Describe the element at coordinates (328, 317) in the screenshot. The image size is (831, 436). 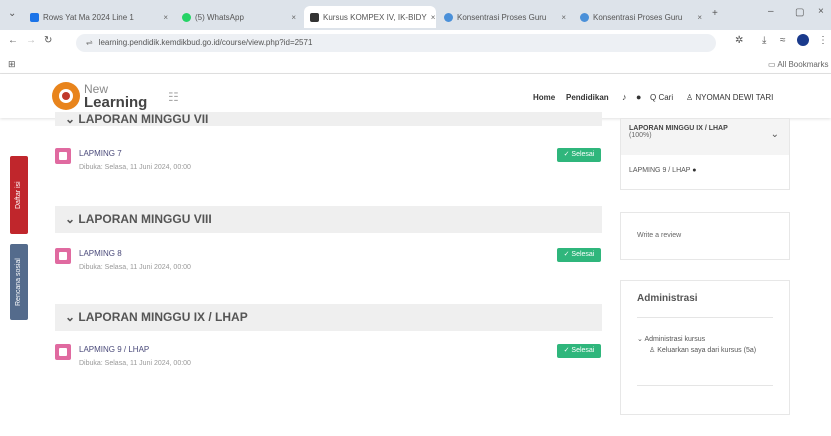
I see `section-header: ⌄ LAPORAN MINGGU IX / LHAP` at that location.